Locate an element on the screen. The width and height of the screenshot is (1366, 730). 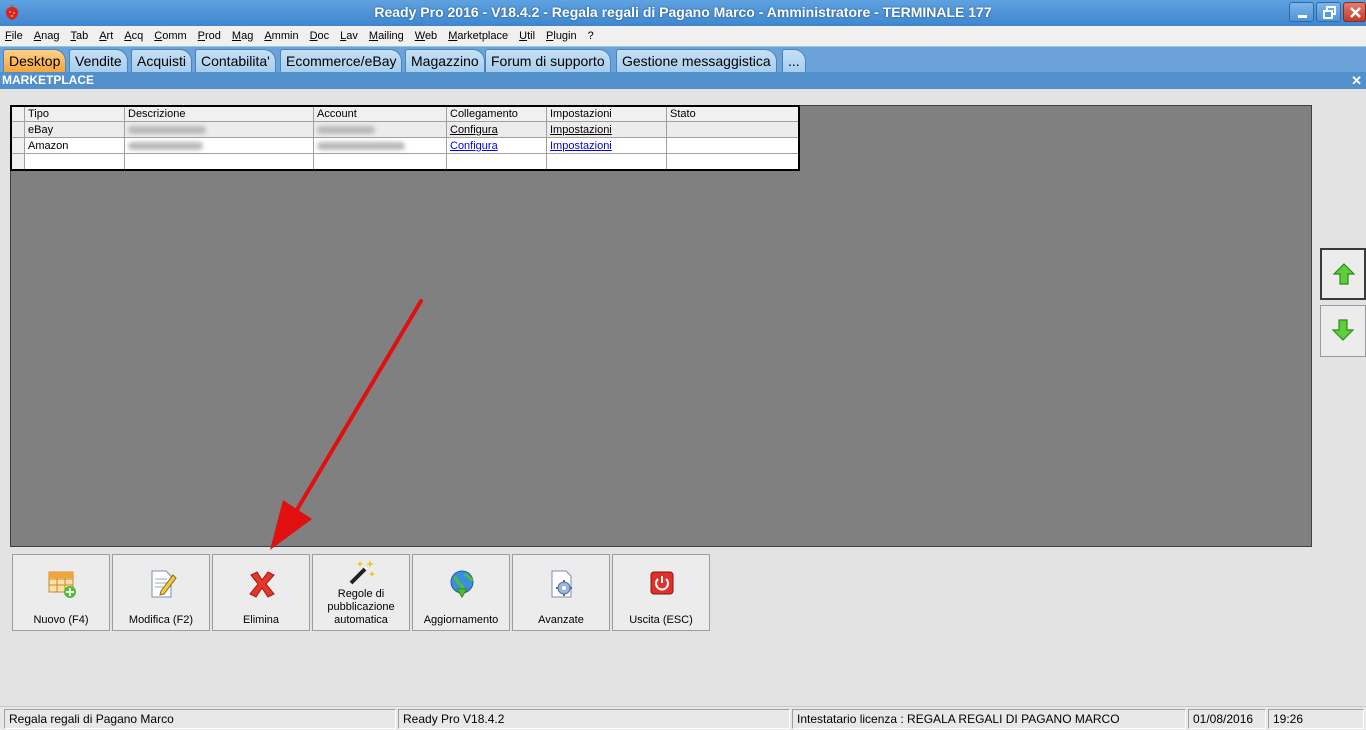
menu-mnemonic: M is located at coordinates (373, 36).